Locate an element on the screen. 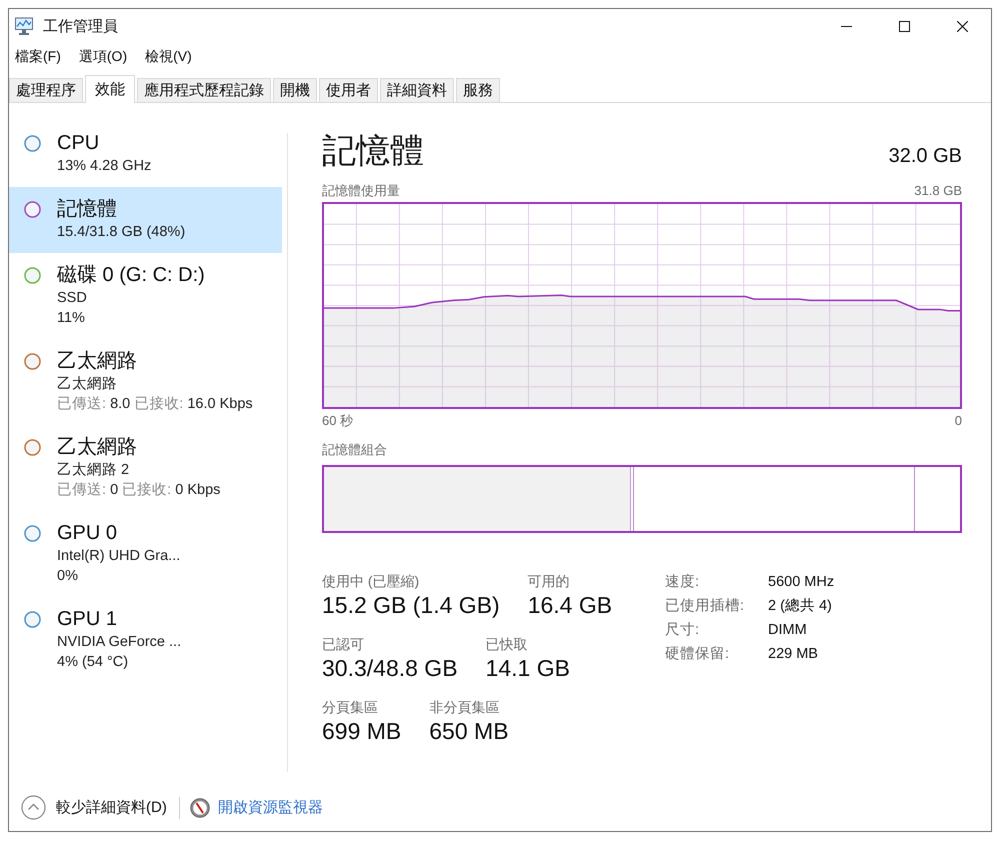 The width and height of the screenshot is (1000, 841). close-icon is located at coordinates (962, 26).